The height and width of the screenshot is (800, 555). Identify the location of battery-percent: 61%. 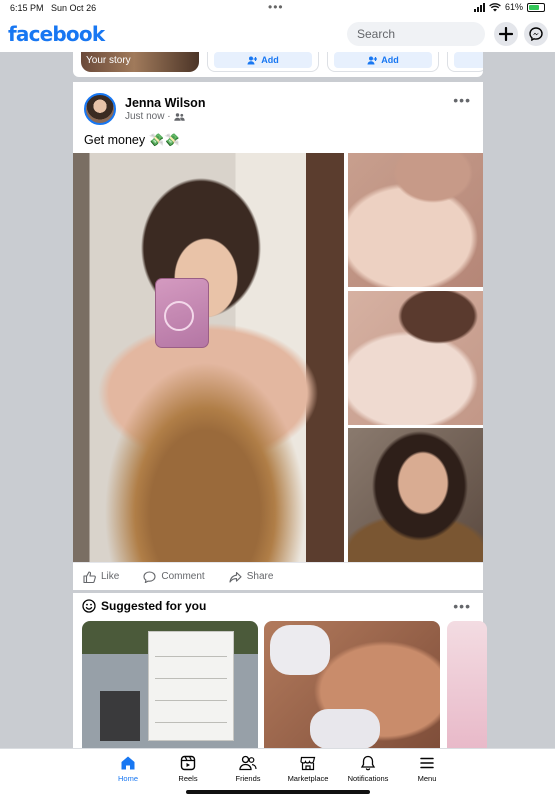
(513, 7).